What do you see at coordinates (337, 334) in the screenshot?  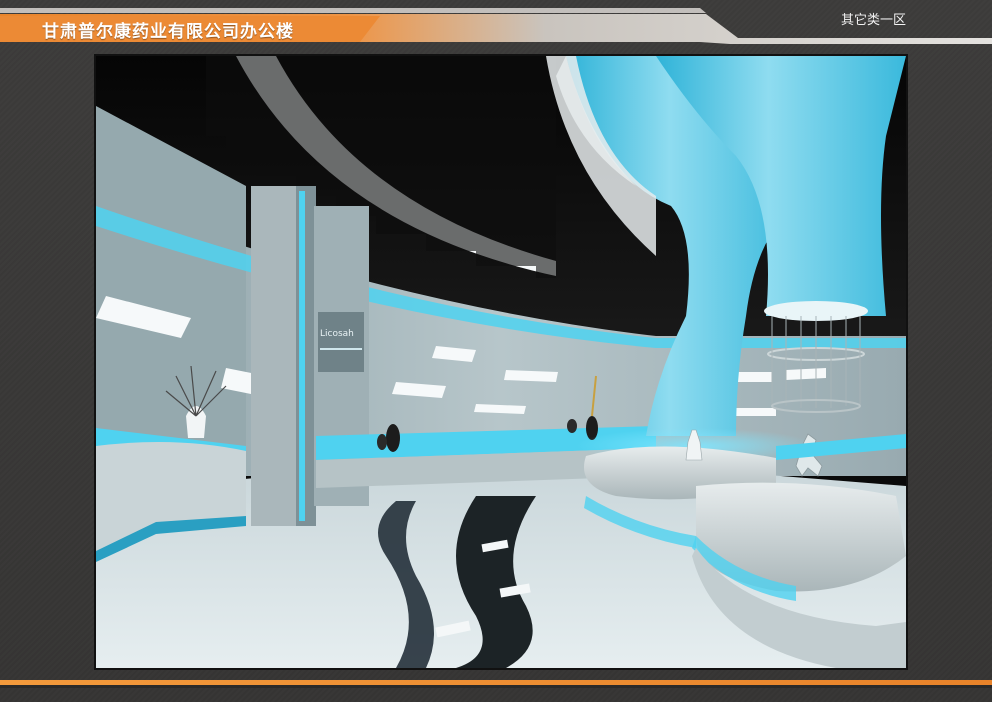 I see `wall-sign-text: Licosah` at bounding box center [337, 334].